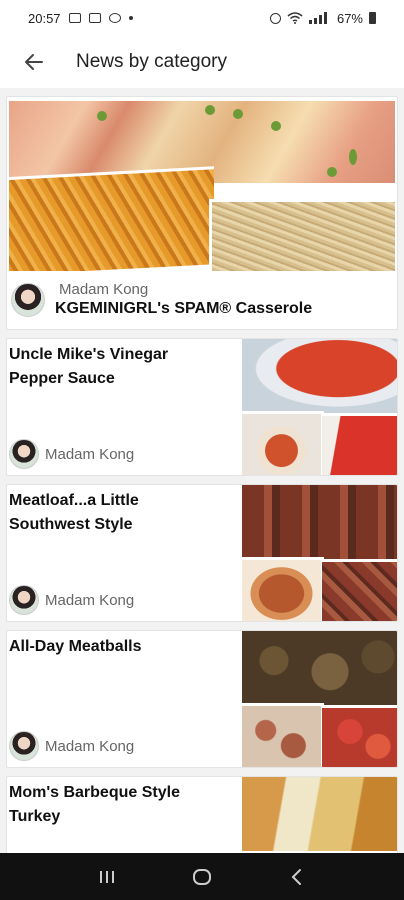  I want to click on status-time: 20:57, so click(44, 18).